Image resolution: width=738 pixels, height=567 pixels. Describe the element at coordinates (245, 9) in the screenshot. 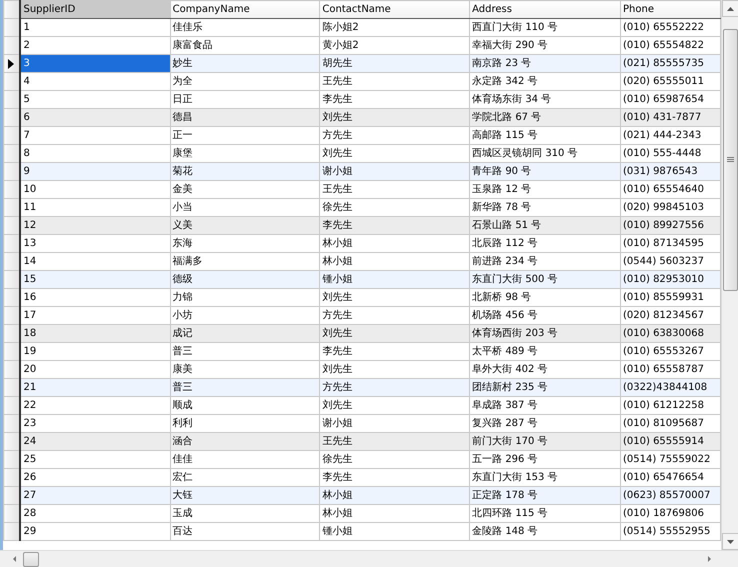

I see `column-header: CompanyName` at that location.